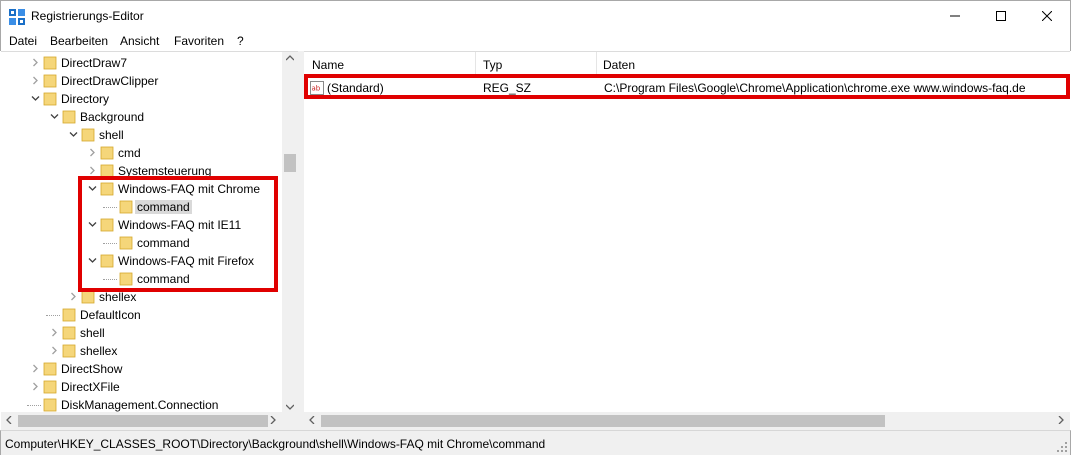 The width and height of the screenshot is (1071, 455). I want to click on tree-node: Windows-FAQ mit IE11, so click(141, 225).